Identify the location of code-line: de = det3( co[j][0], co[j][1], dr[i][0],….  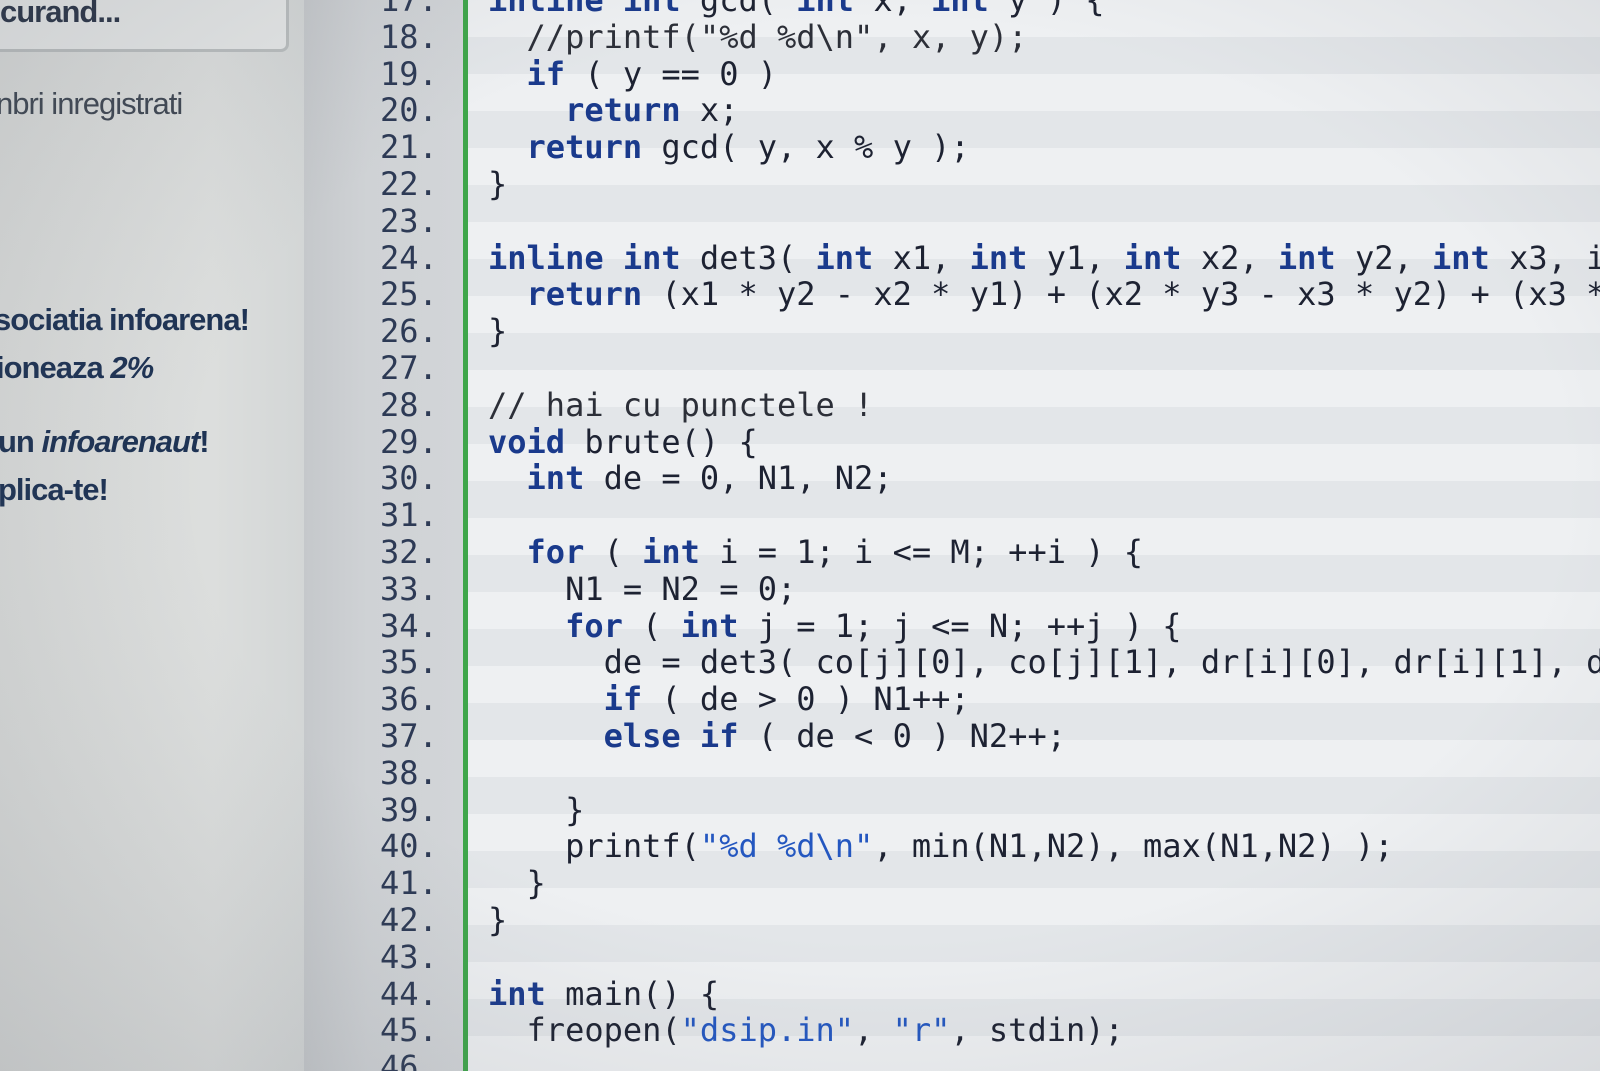
(1044, 662).